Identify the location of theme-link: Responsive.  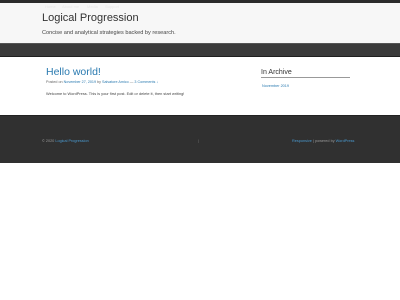
(302, 141).